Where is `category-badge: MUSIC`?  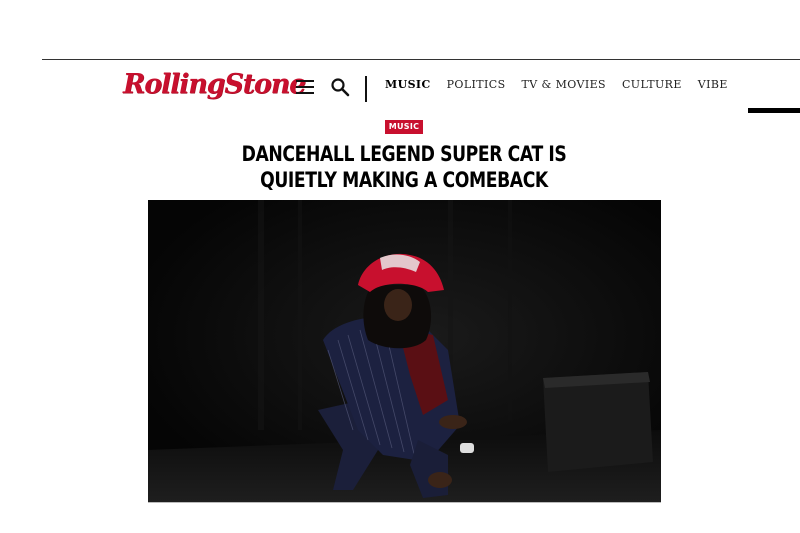 category-badge: MUSIC is located at coordinates (404, 127).